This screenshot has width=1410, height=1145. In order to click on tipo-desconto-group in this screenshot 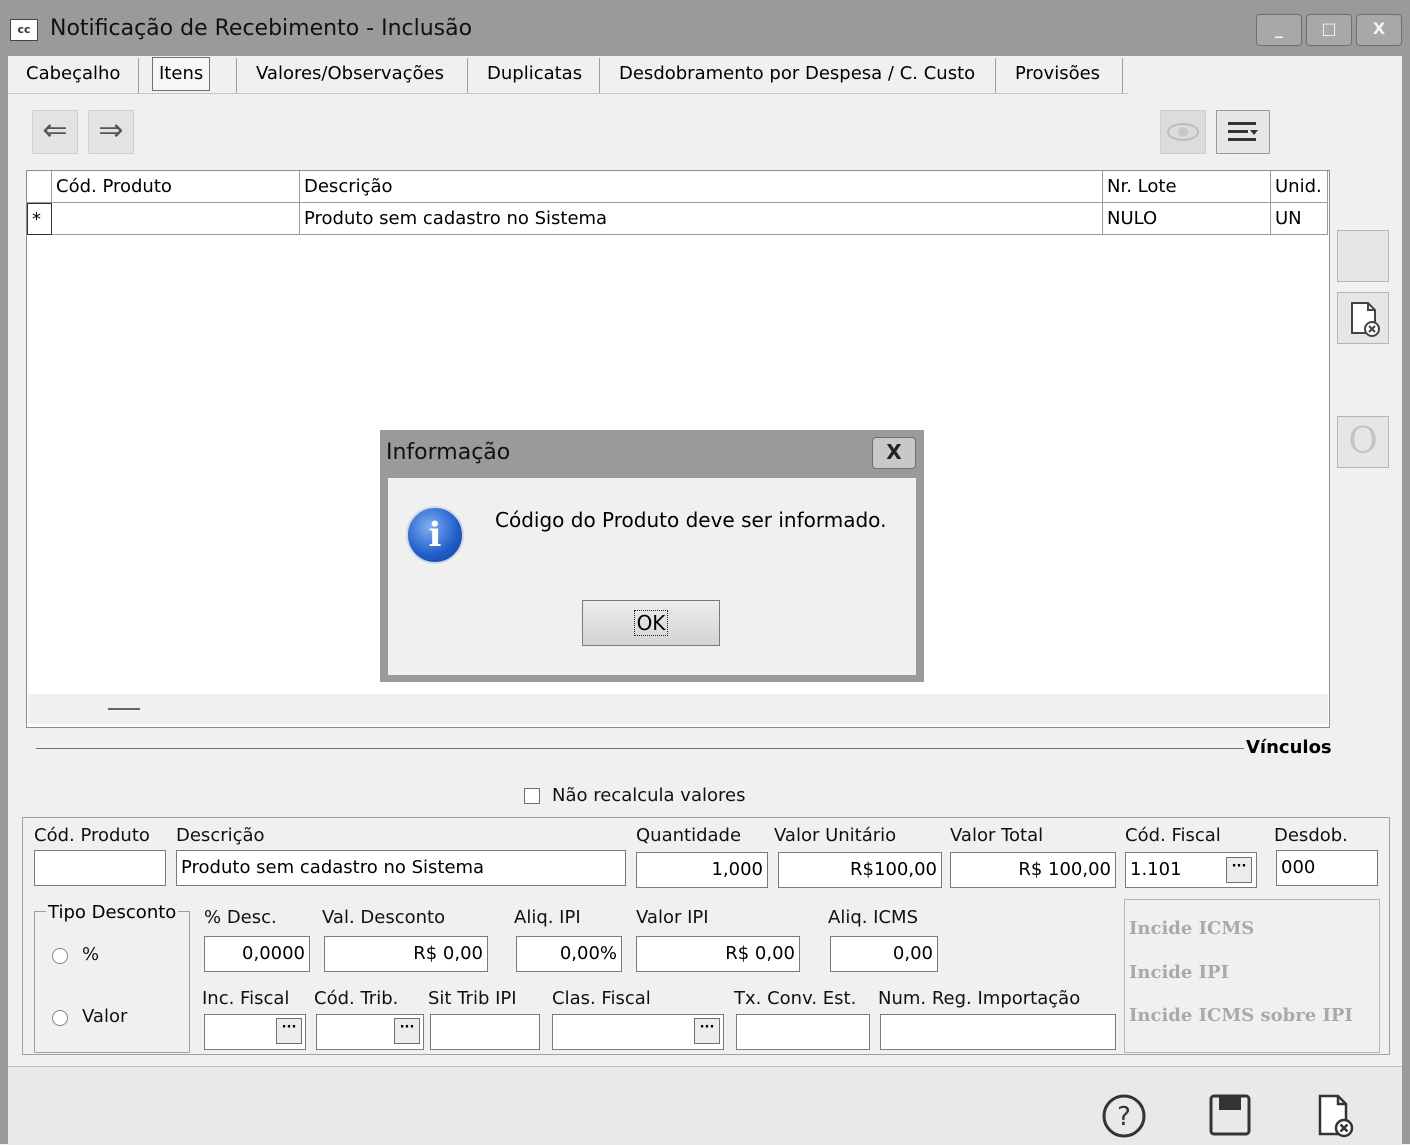, I will do `click(112, 982)`.